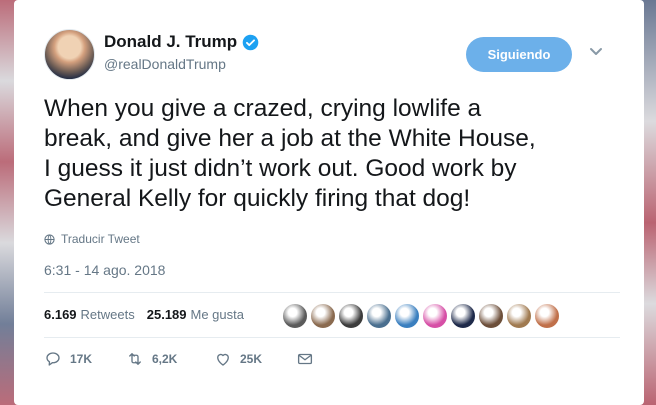  What do you see at coordinates (167, 314) in the screenshot?
I see `like-count: 25.189` at bounding box center [167, 314].